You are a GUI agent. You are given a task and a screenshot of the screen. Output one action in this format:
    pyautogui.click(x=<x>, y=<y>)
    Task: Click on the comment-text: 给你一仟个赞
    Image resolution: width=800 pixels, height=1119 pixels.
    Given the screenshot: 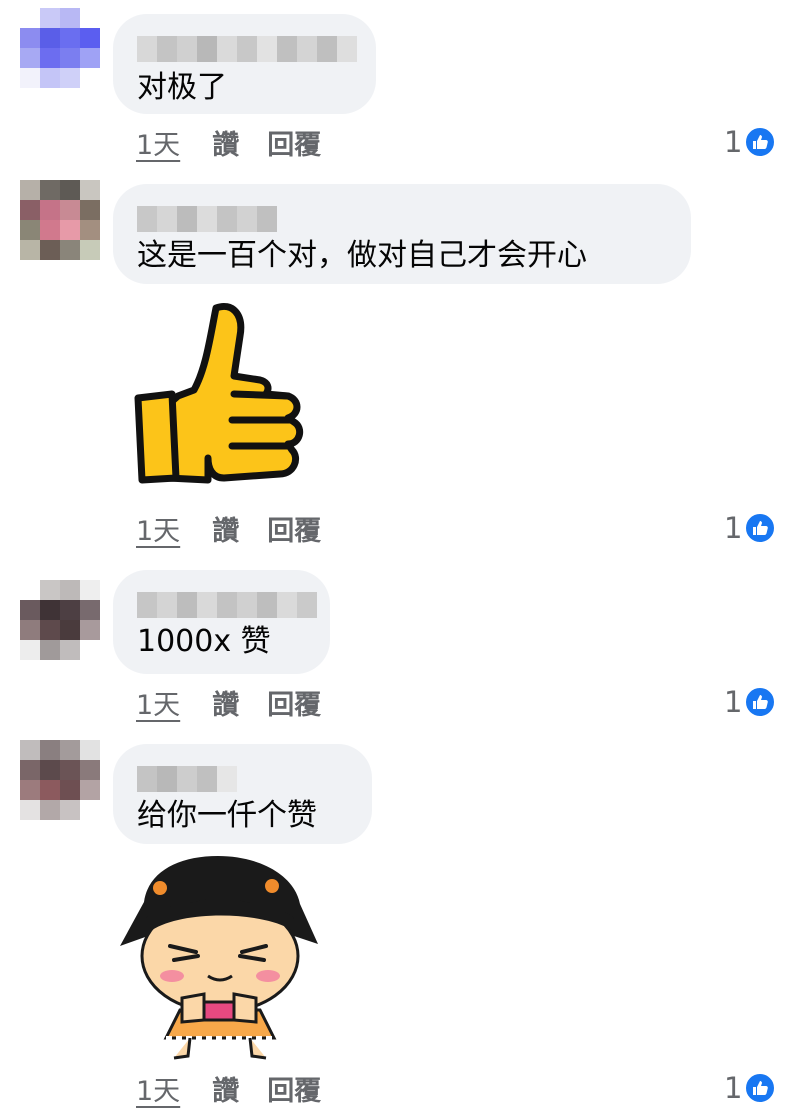 What is the action you would take?
    pyautogui.click(x=227, y=815)
    